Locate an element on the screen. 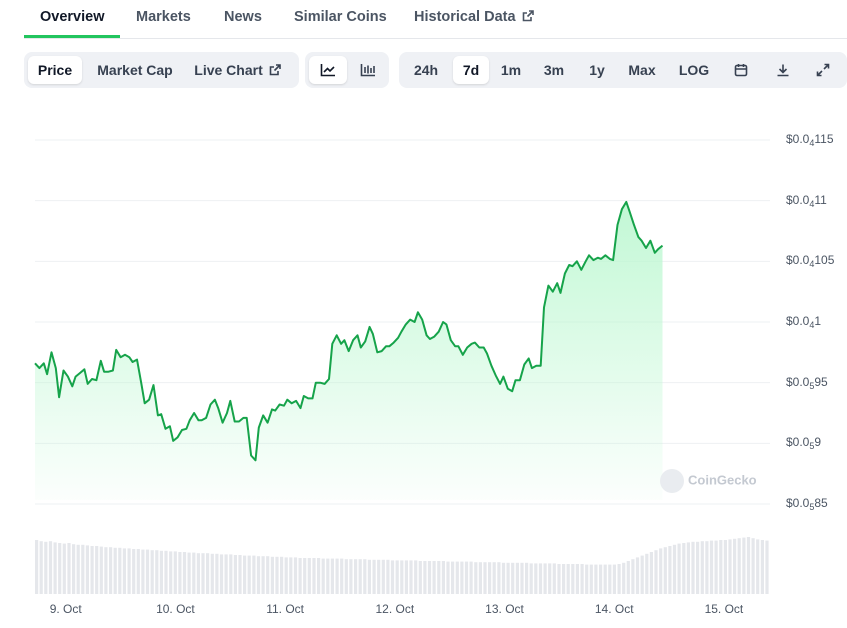 Image resolution: width=847 pixels, height=628 pixels. range-group: 24h 7d 1m 3m 1y Max LOG is located at coordinates (623, 70).